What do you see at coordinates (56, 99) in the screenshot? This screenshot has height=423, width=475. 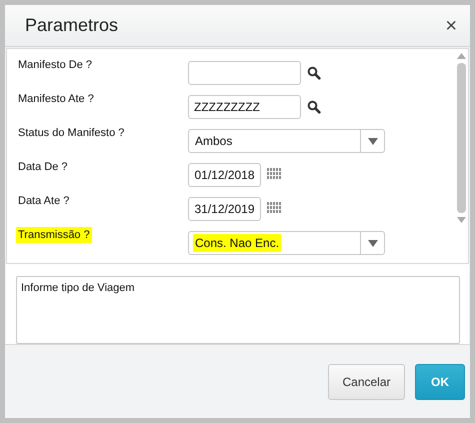 I see `field-label: Manifesto Ate ?` at bounding box center [56, 99].